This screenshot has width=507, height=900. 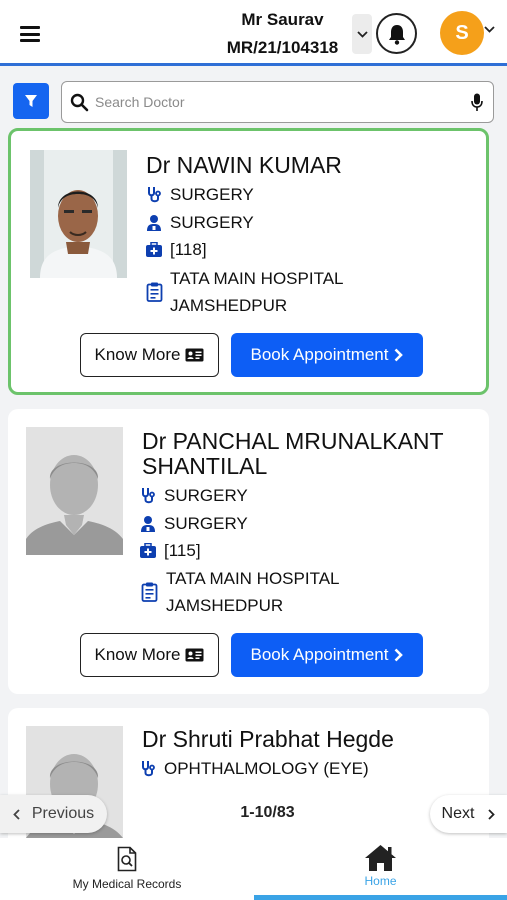 What do you see at coordinates (74, 491) in the screenshot?
I see `doctor-photo-placeholder` at bounding box center [74, 491].